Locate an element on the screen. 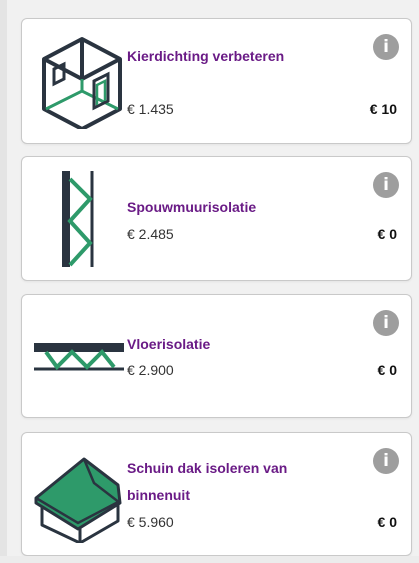 The width and height of the screenshot is (419, 563). pitched-roof-icon is located at coordinates (78, 500).